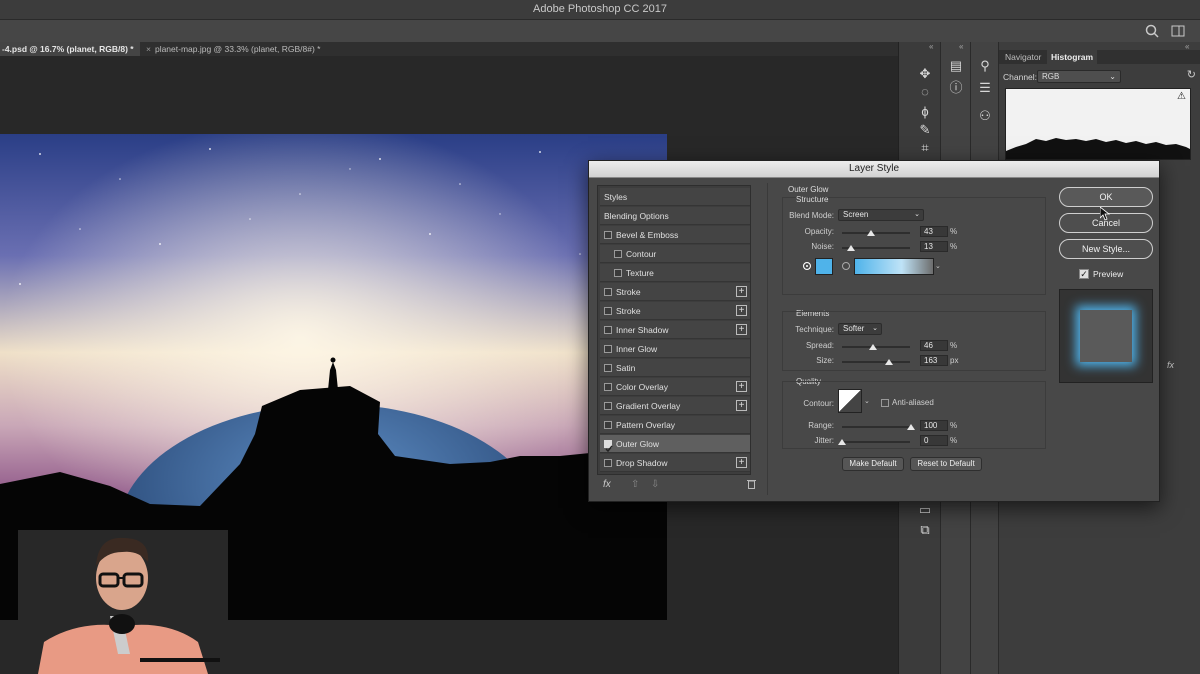  I want to click on tab-histogram: Histogram, so click(1072, 57).